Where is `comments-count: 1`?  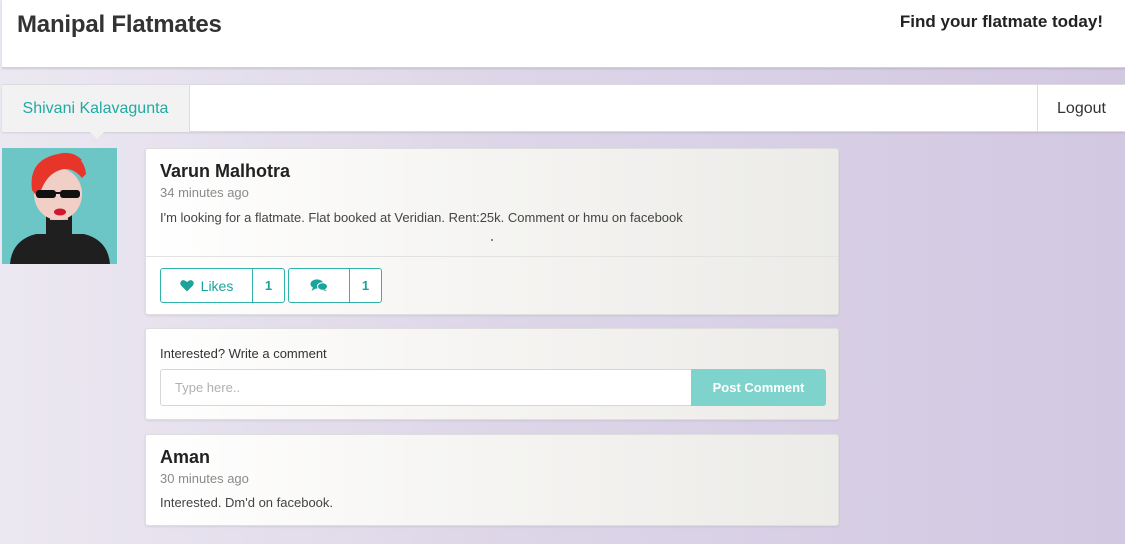 comments-count: 1 is located at coordinates (365, 285).